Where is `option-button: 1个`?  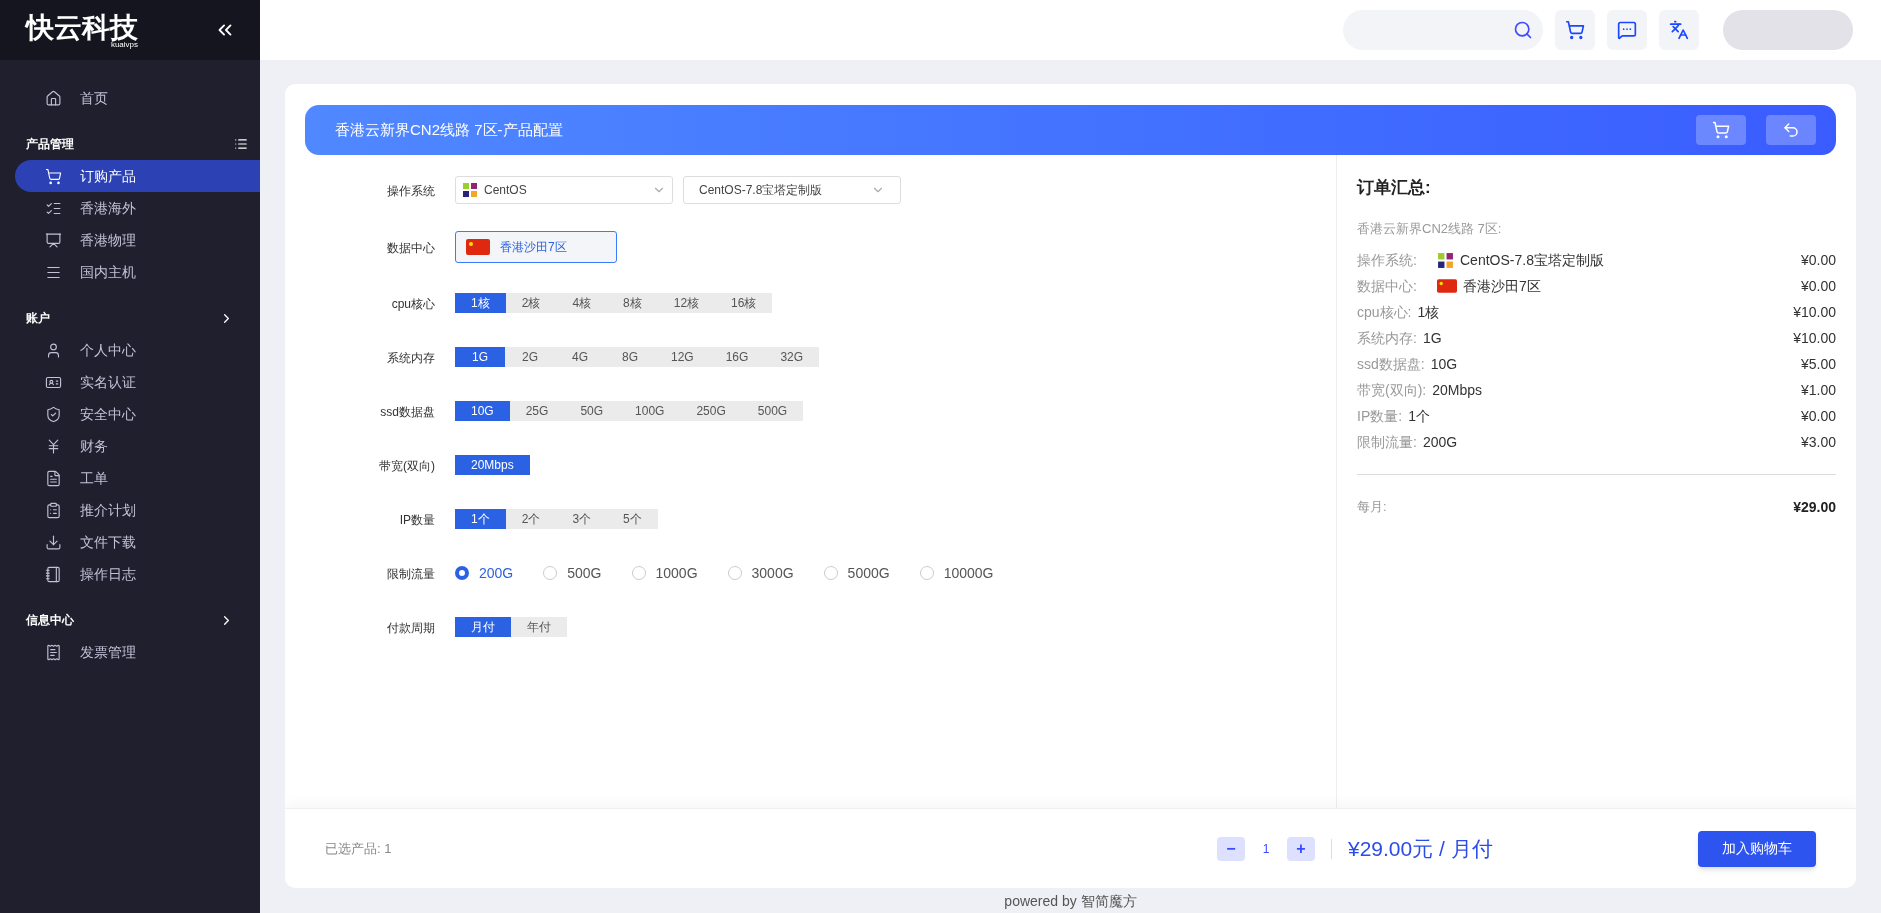
option-button: 1个 is located at coordinates (480, 519).